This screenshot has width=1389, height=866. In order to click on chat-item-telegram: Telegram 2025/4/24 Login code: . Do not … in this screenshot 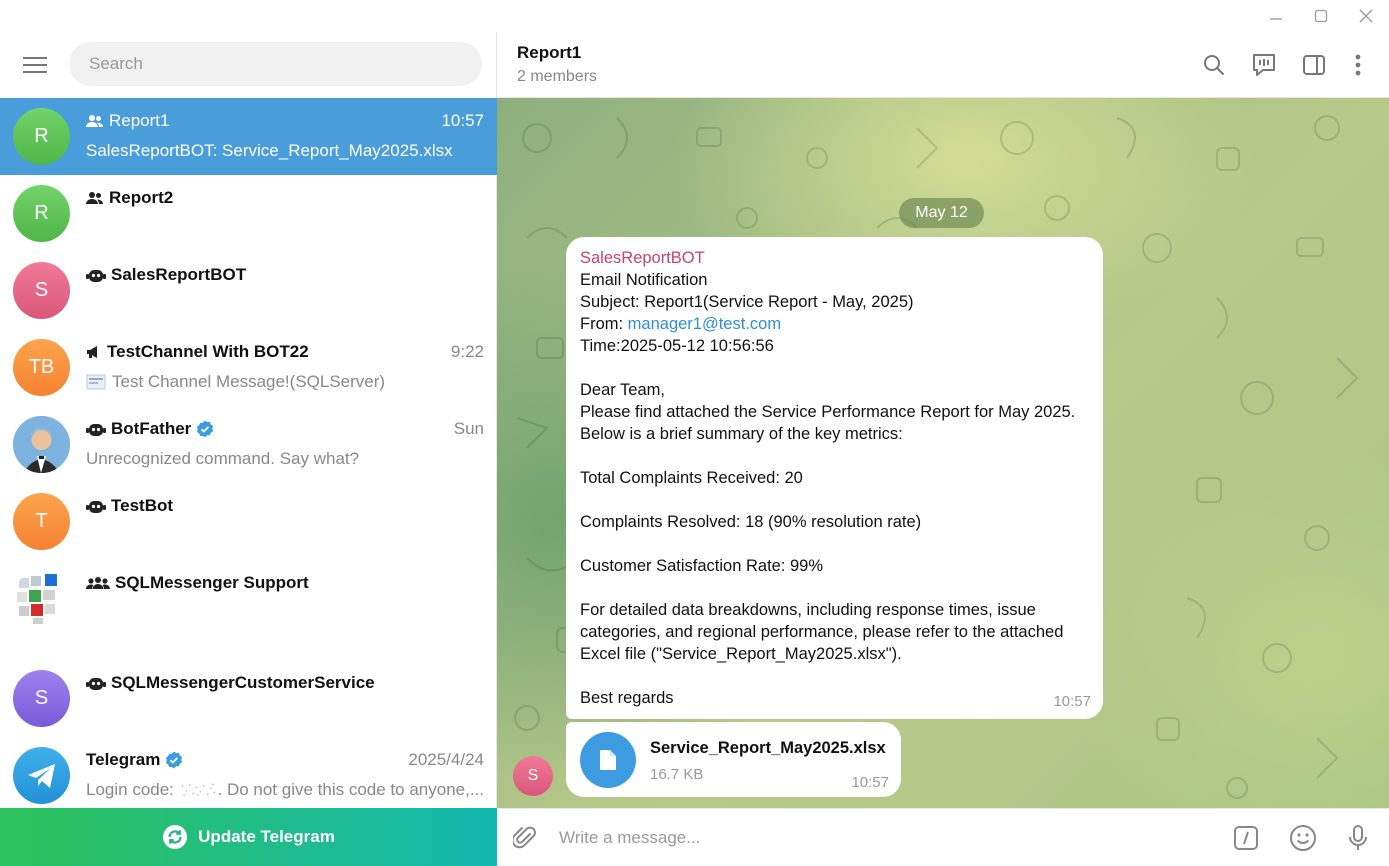, I will do `click(248, 775)`.